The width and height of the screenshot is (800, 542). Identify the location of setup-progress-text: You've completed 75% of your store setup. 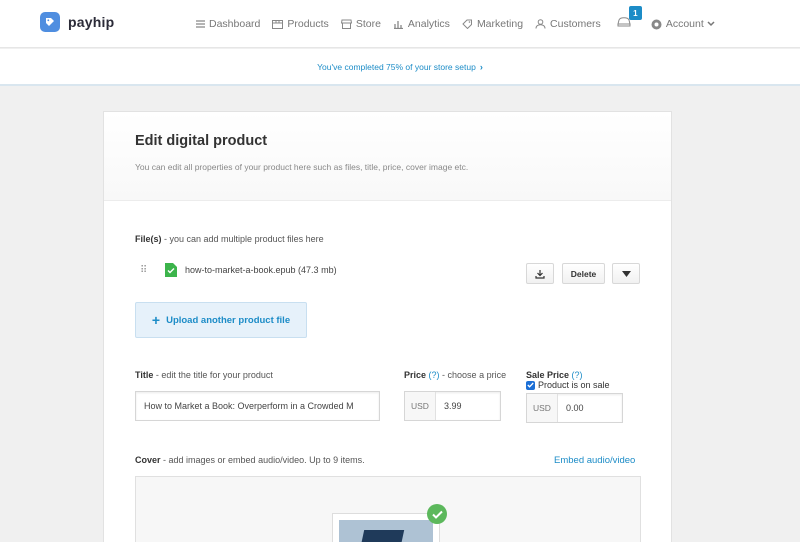
(396, 67).